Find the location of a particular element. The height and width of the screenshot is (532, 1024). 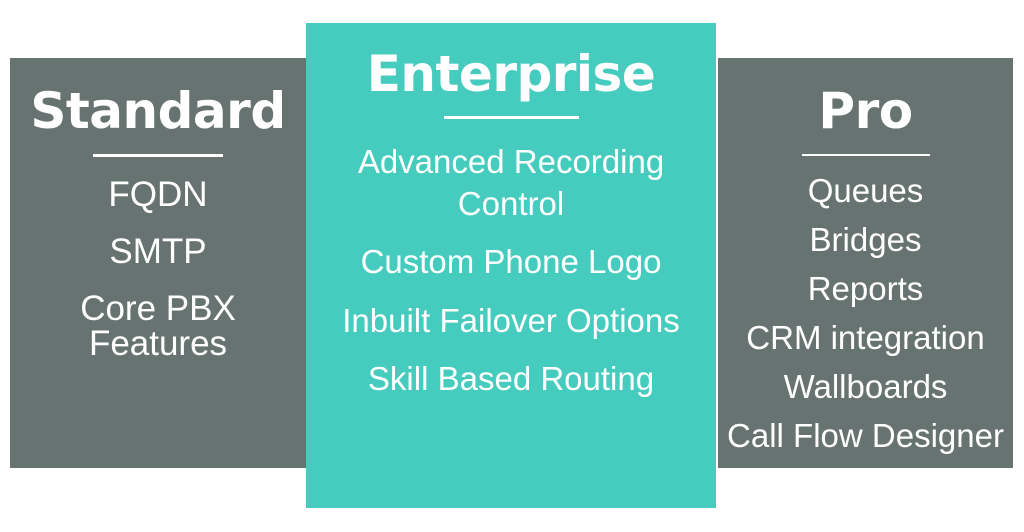

feature-item: Advanced Recording Control is located at coordinates (511, 183).